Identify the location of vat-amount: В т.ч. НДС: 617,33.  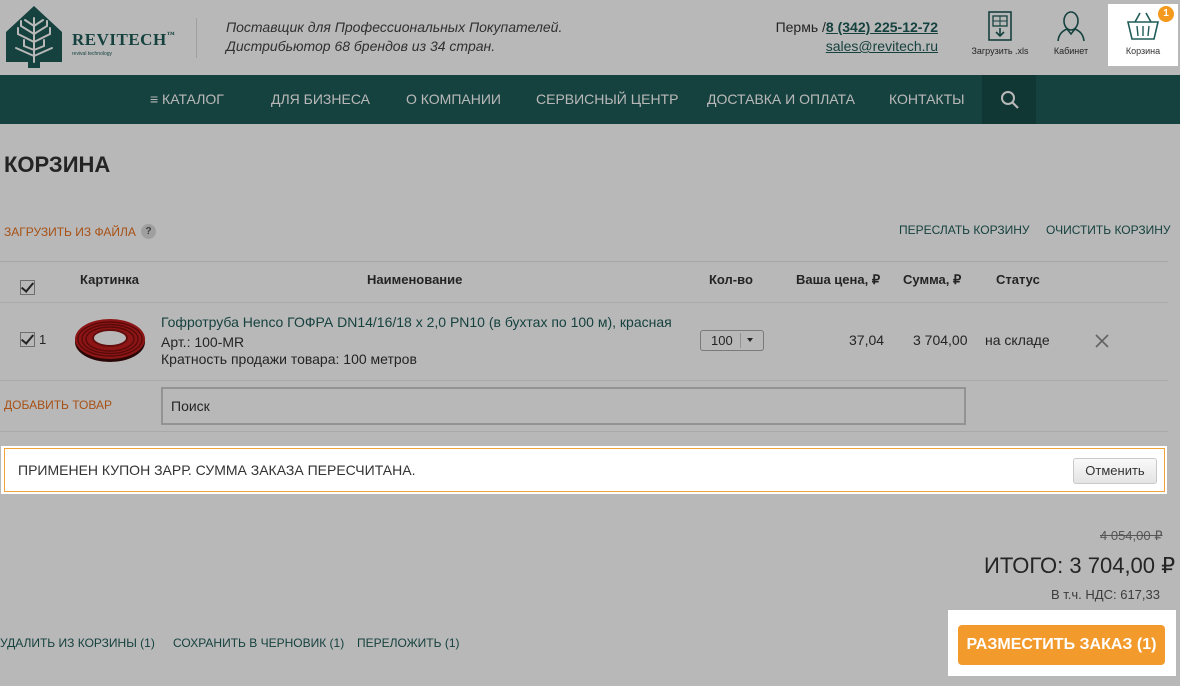
(1105, 594).